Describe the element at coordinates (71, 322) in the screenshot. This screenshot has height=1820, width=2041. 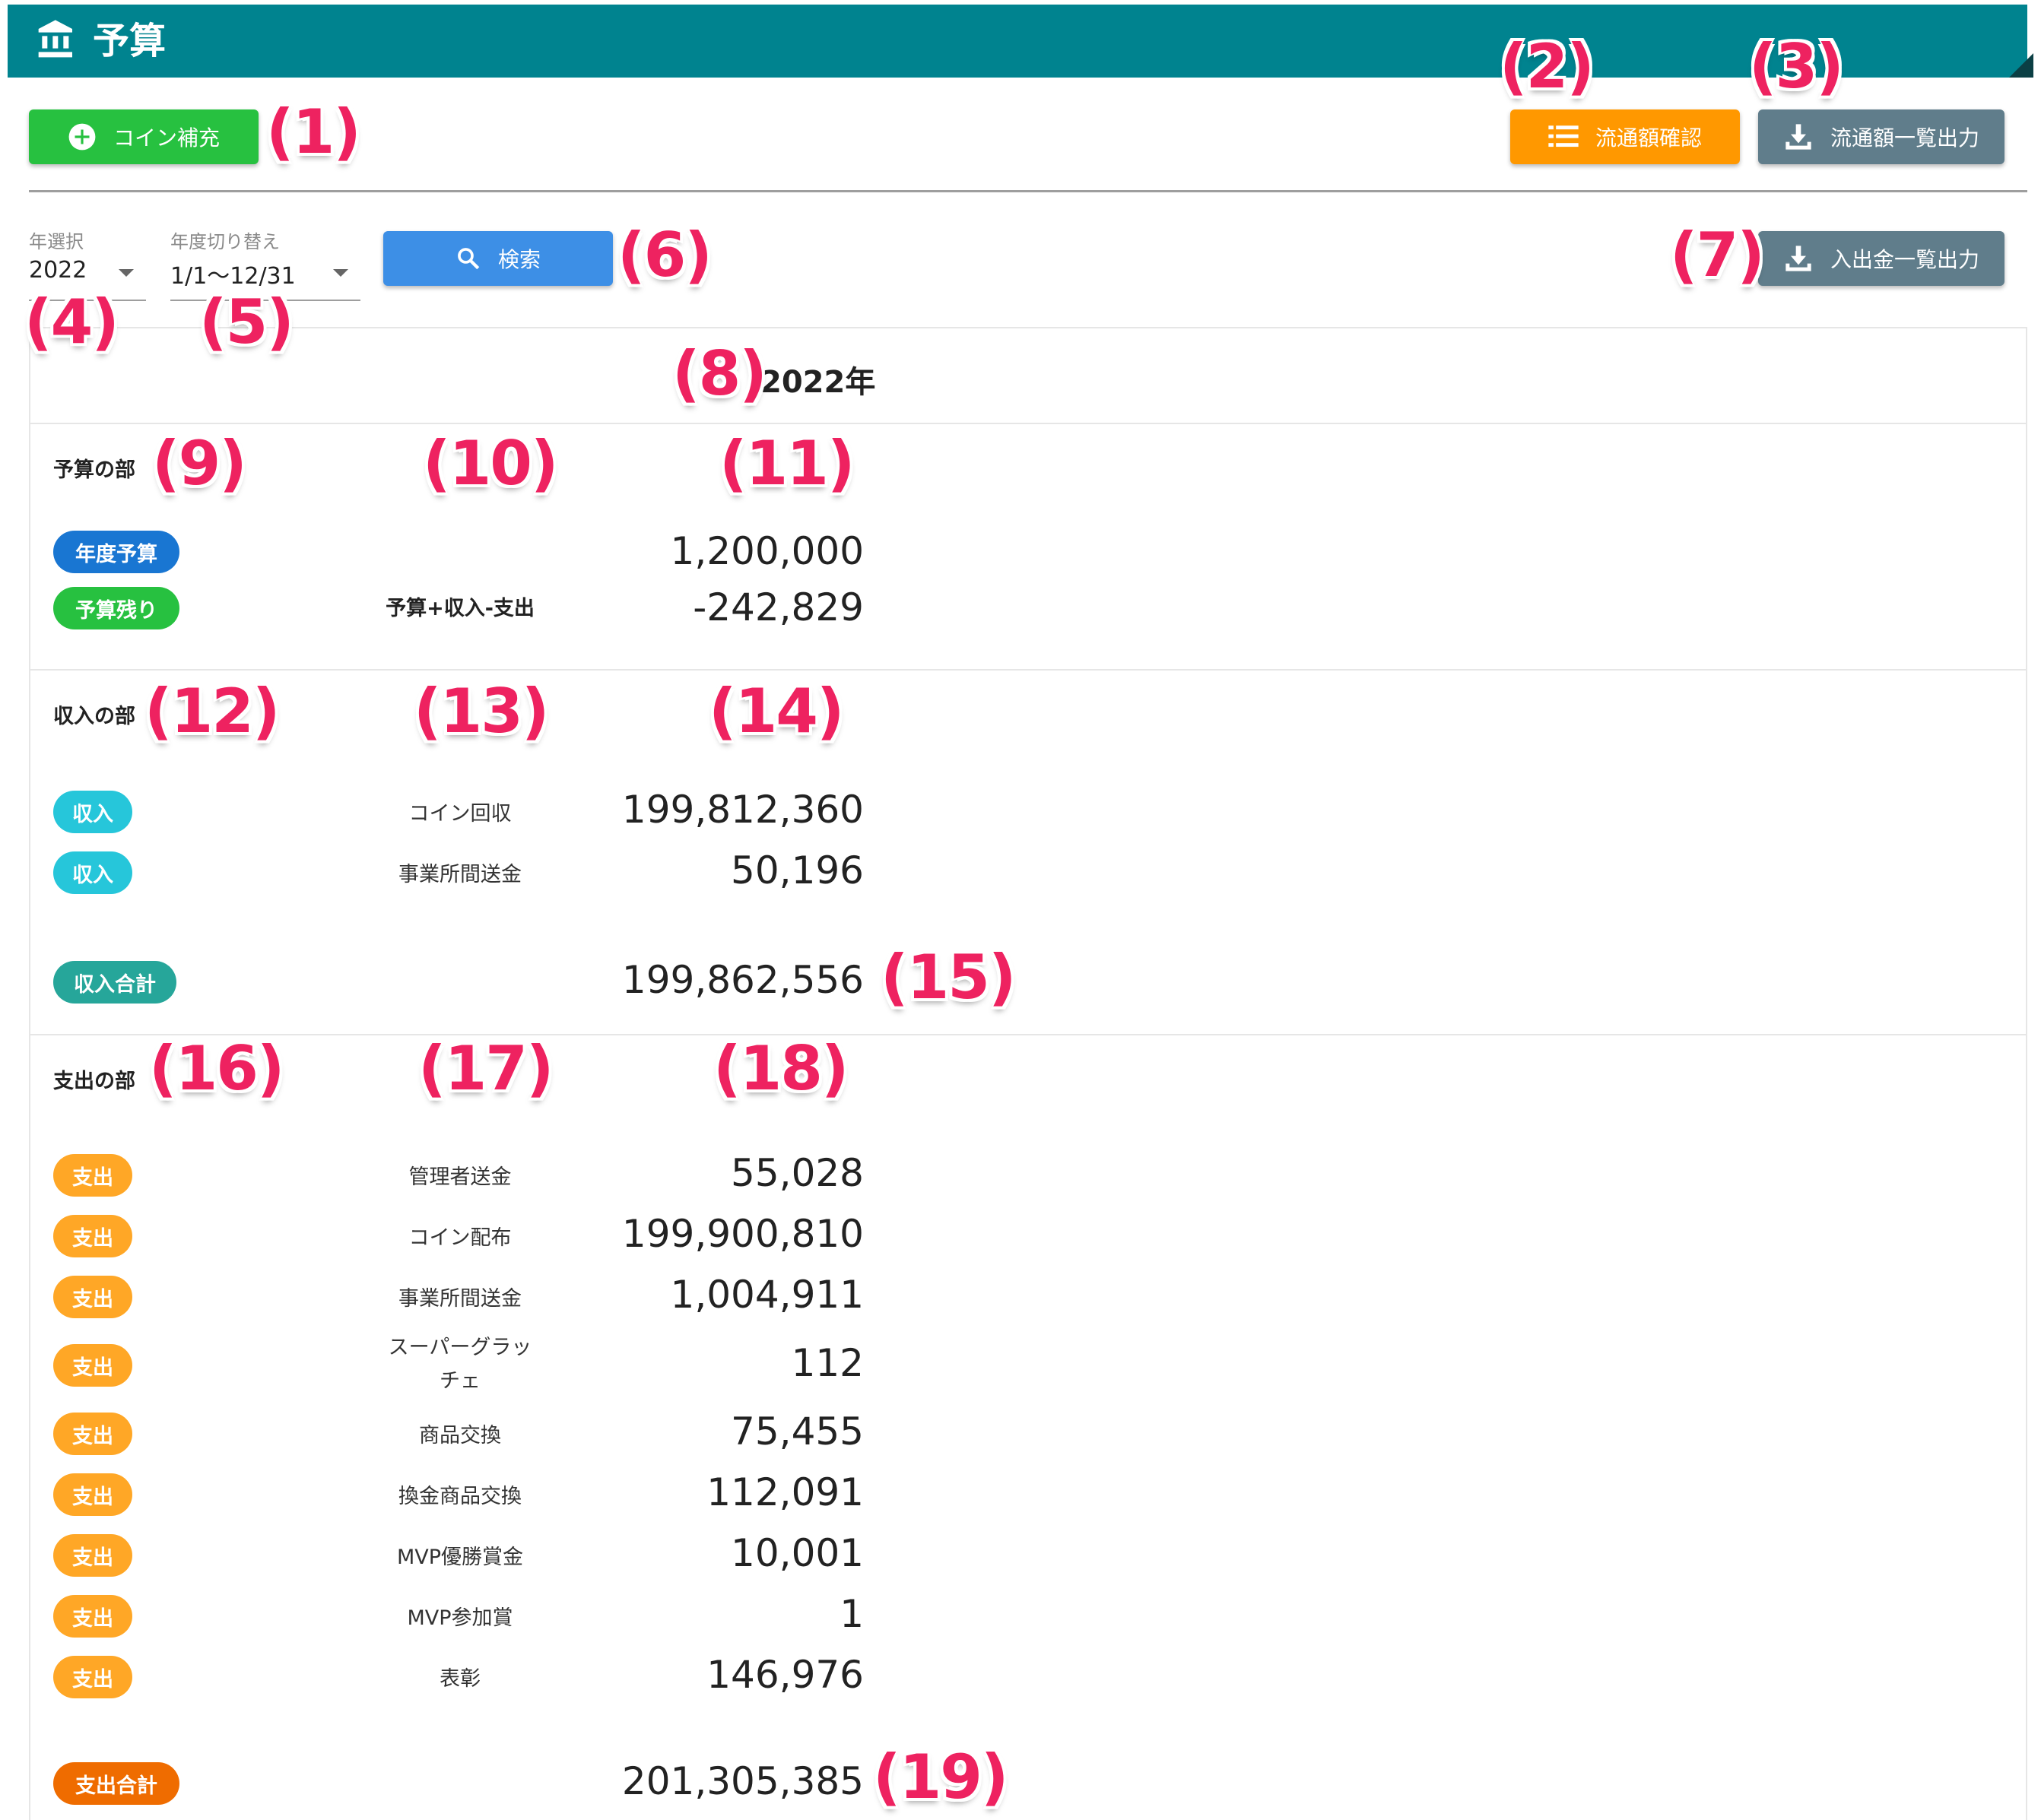
I see `annotation-marker: (4)` at that location.